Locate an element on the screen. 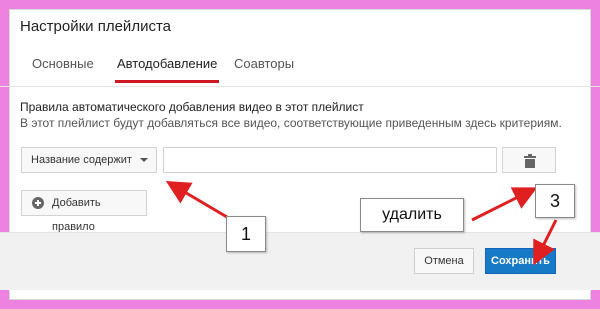  annotation-label-delete: удалить is located at coordinates (412, 215).